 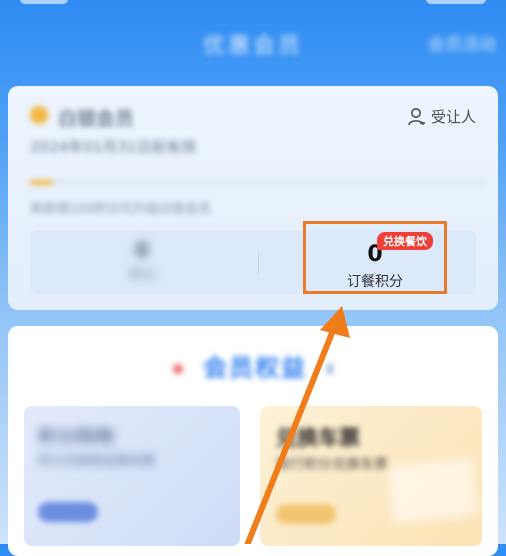 I want to click on assign-person-label: 受让人, so click(x=453, y=117).